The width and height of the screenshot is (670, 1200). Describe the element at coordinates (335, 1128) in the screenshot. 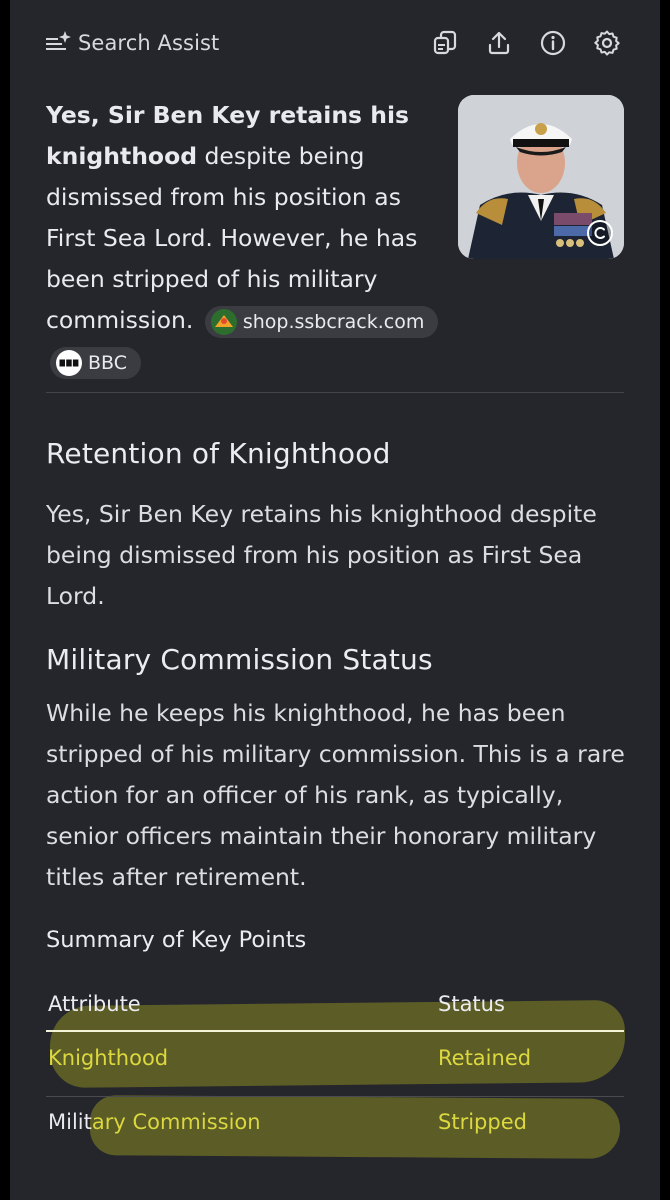

I see `table-row: Military Commission Stripped` at that location.